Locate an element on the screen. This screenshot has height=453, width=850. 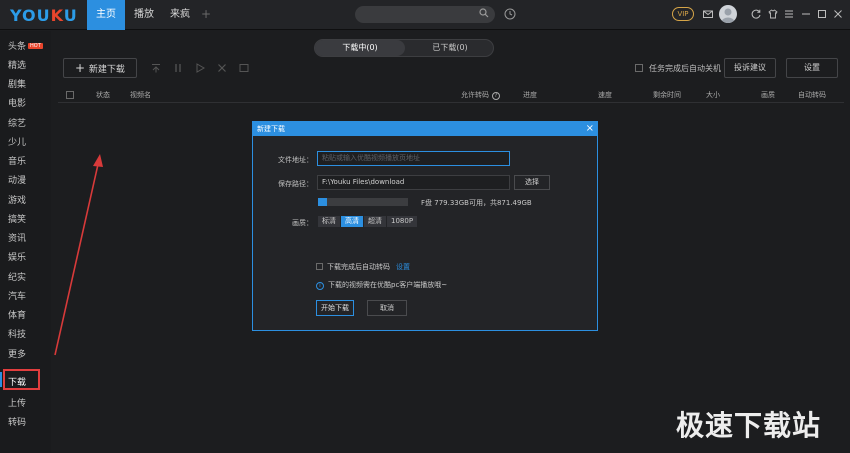
url-input: 粘贴或输入优酷视频播放页地址 is located at coordinates (413, 158).